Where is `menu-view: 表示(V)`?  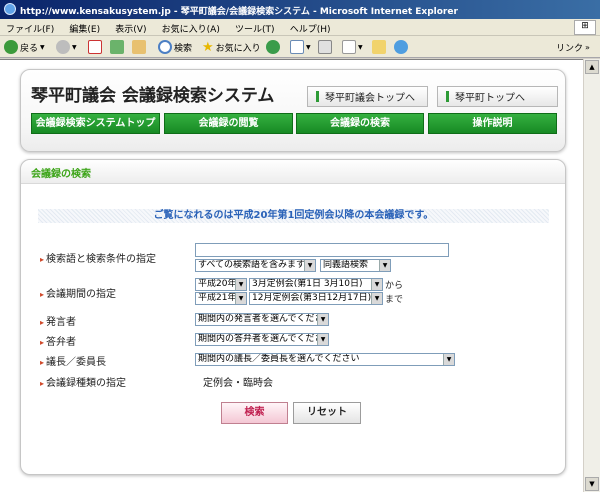 menu-view: 表示(V) is located at coordinates (130, 27).